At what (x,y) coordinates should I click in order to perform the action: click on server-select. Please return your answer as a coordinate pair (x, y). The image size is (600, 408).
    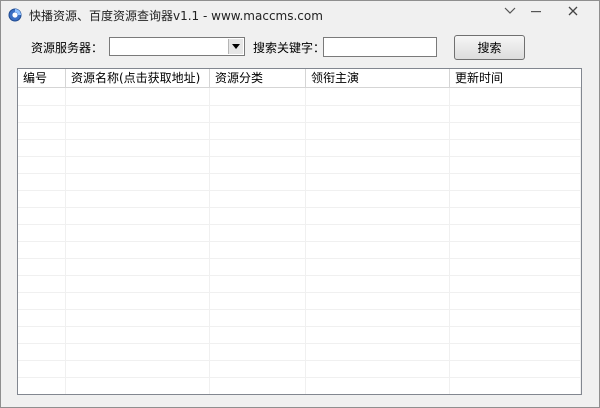
    Looking at the image, I should click on (177, 46).